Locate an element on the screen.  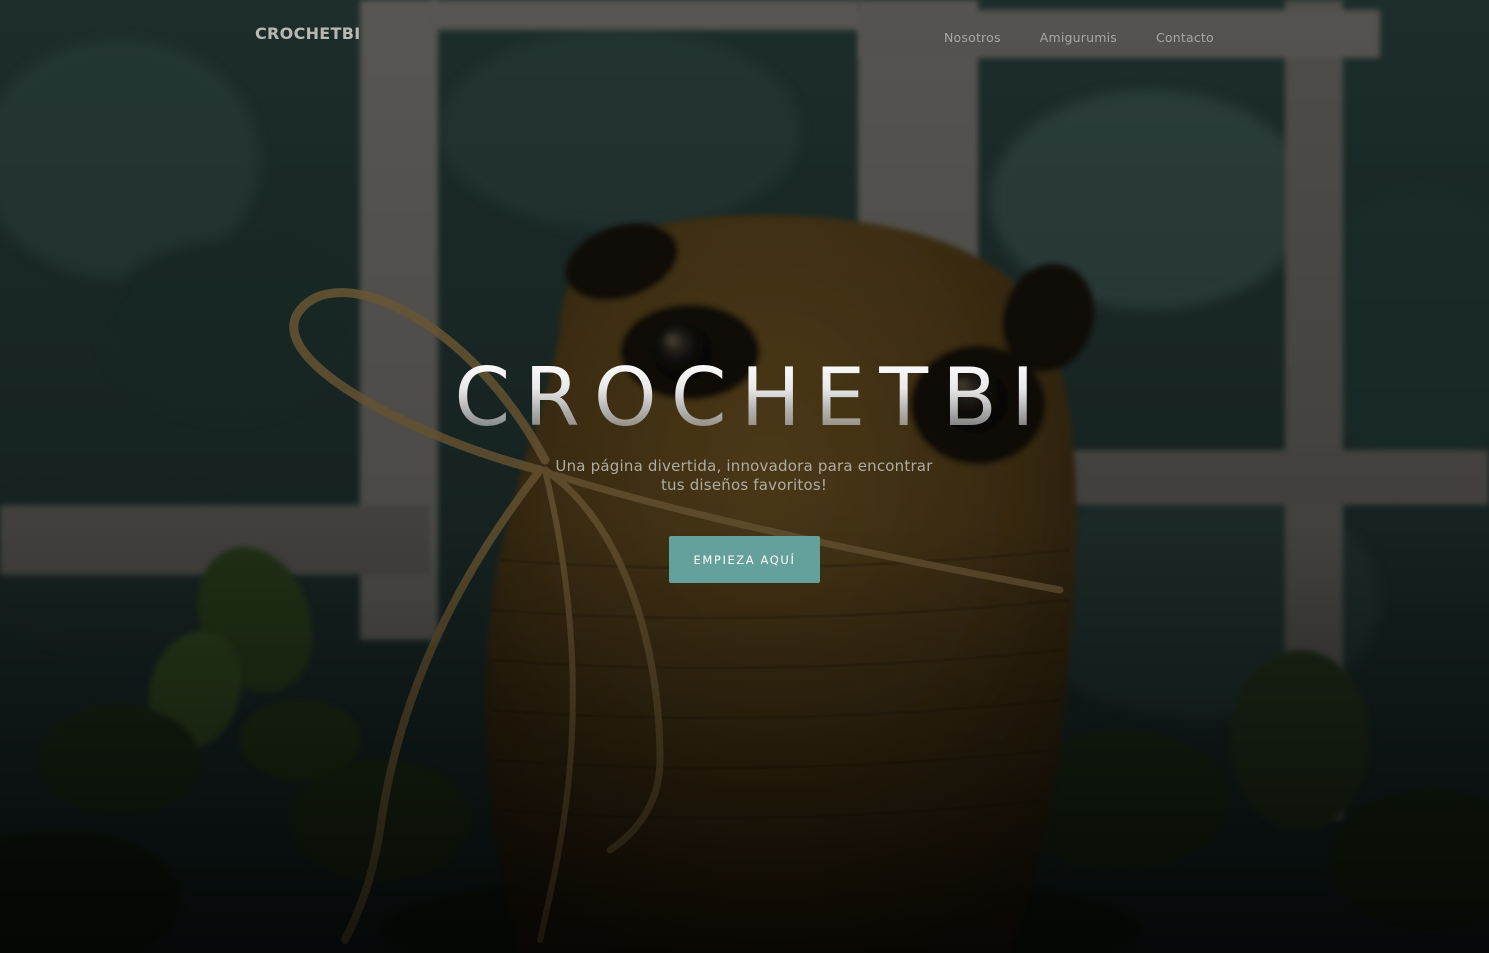
nav-links: Nosotros Amigurumis Contacto is located at coordinates (1079, 36).